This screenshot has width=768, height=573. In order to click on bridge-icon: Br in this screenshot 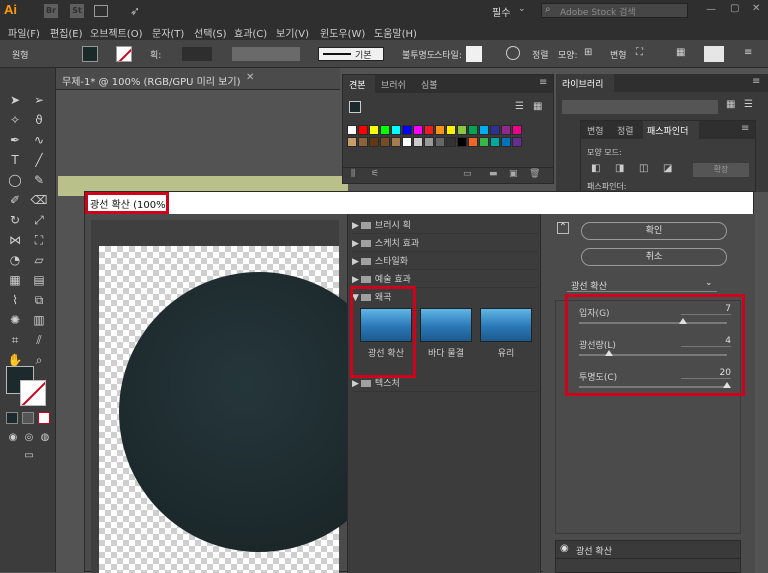, I will do `click(51, 11)`.